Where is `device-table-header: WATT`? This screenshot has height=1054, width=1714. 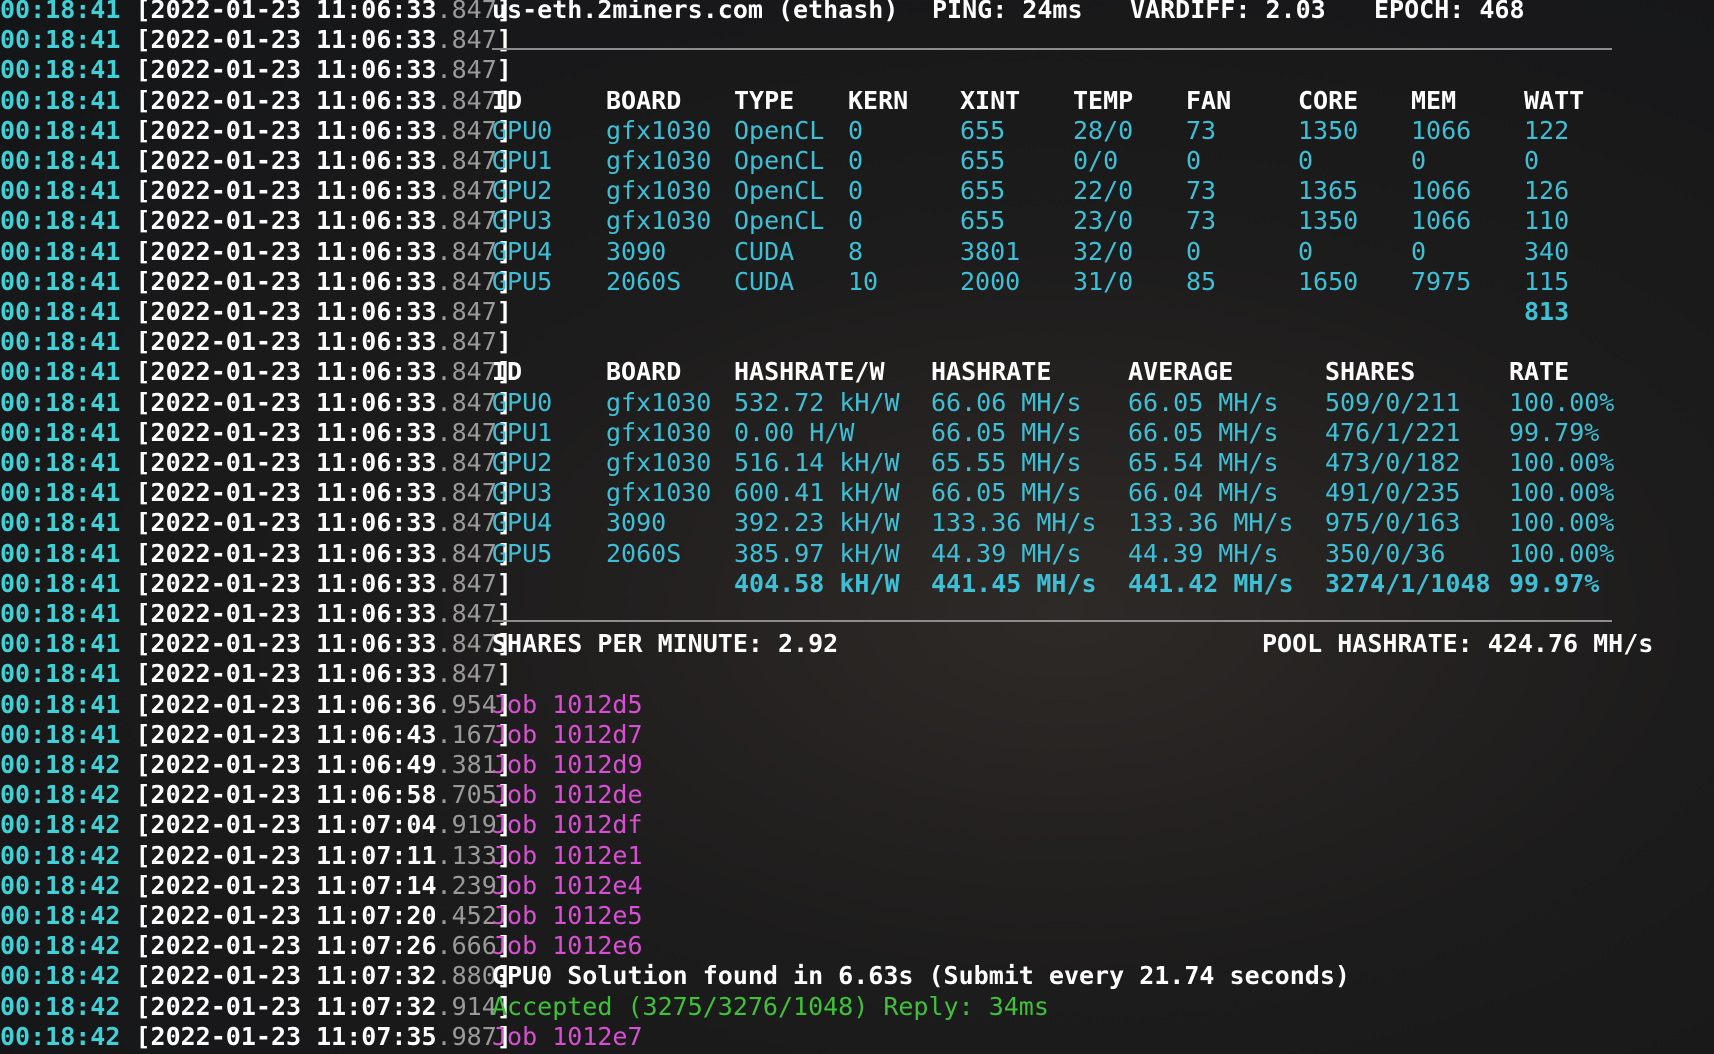
device-table-header: WATT is located at coordinates (1554, 100).